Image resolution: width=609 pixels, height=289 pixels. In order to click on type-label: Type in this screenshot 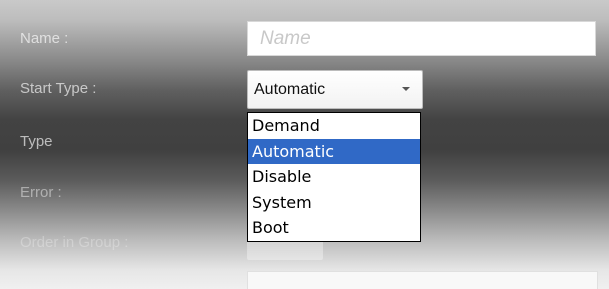, I will do `click(36, 141)`.